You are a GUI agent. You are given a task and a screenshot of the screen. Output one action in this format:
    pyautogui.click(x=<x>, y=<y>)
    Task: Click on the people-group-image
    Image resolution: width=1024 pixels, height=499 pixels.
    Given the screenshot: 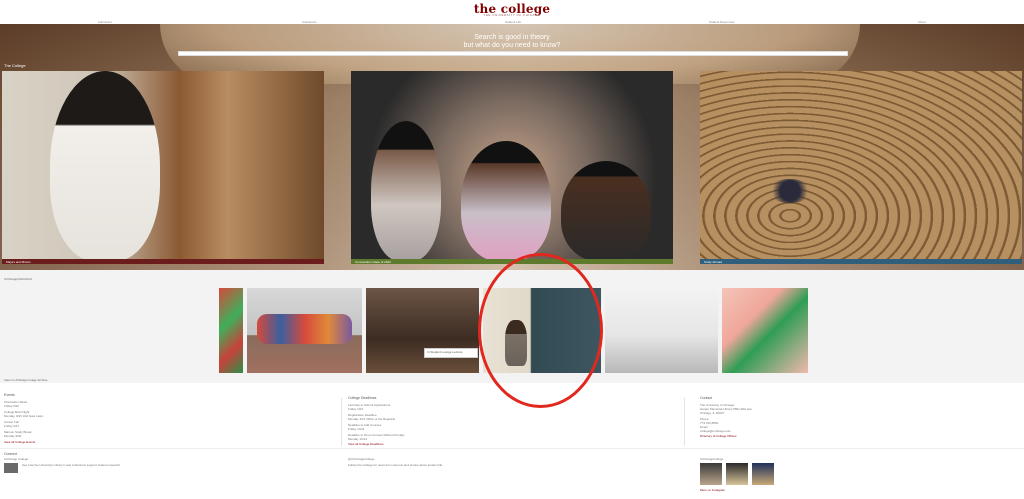 What is the action you would take?
    pyautogui.click(x=790, y=191)
    